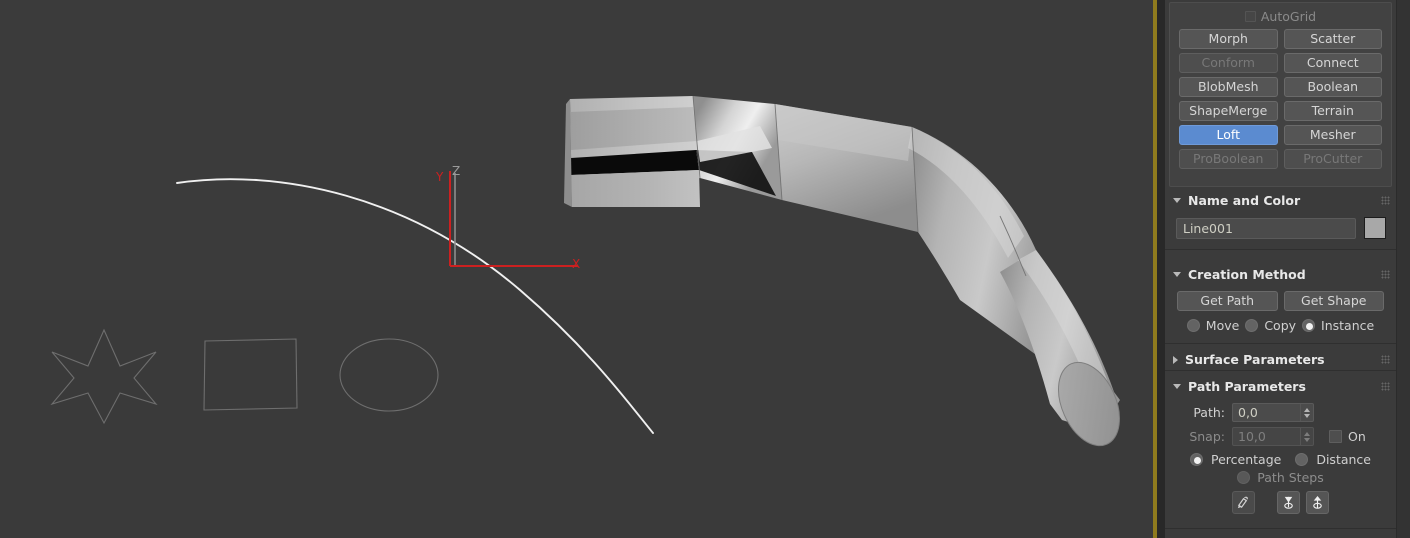 This screenshot has height=538, width=1410. I want to click on next-shape-button, so click(1317, 502).